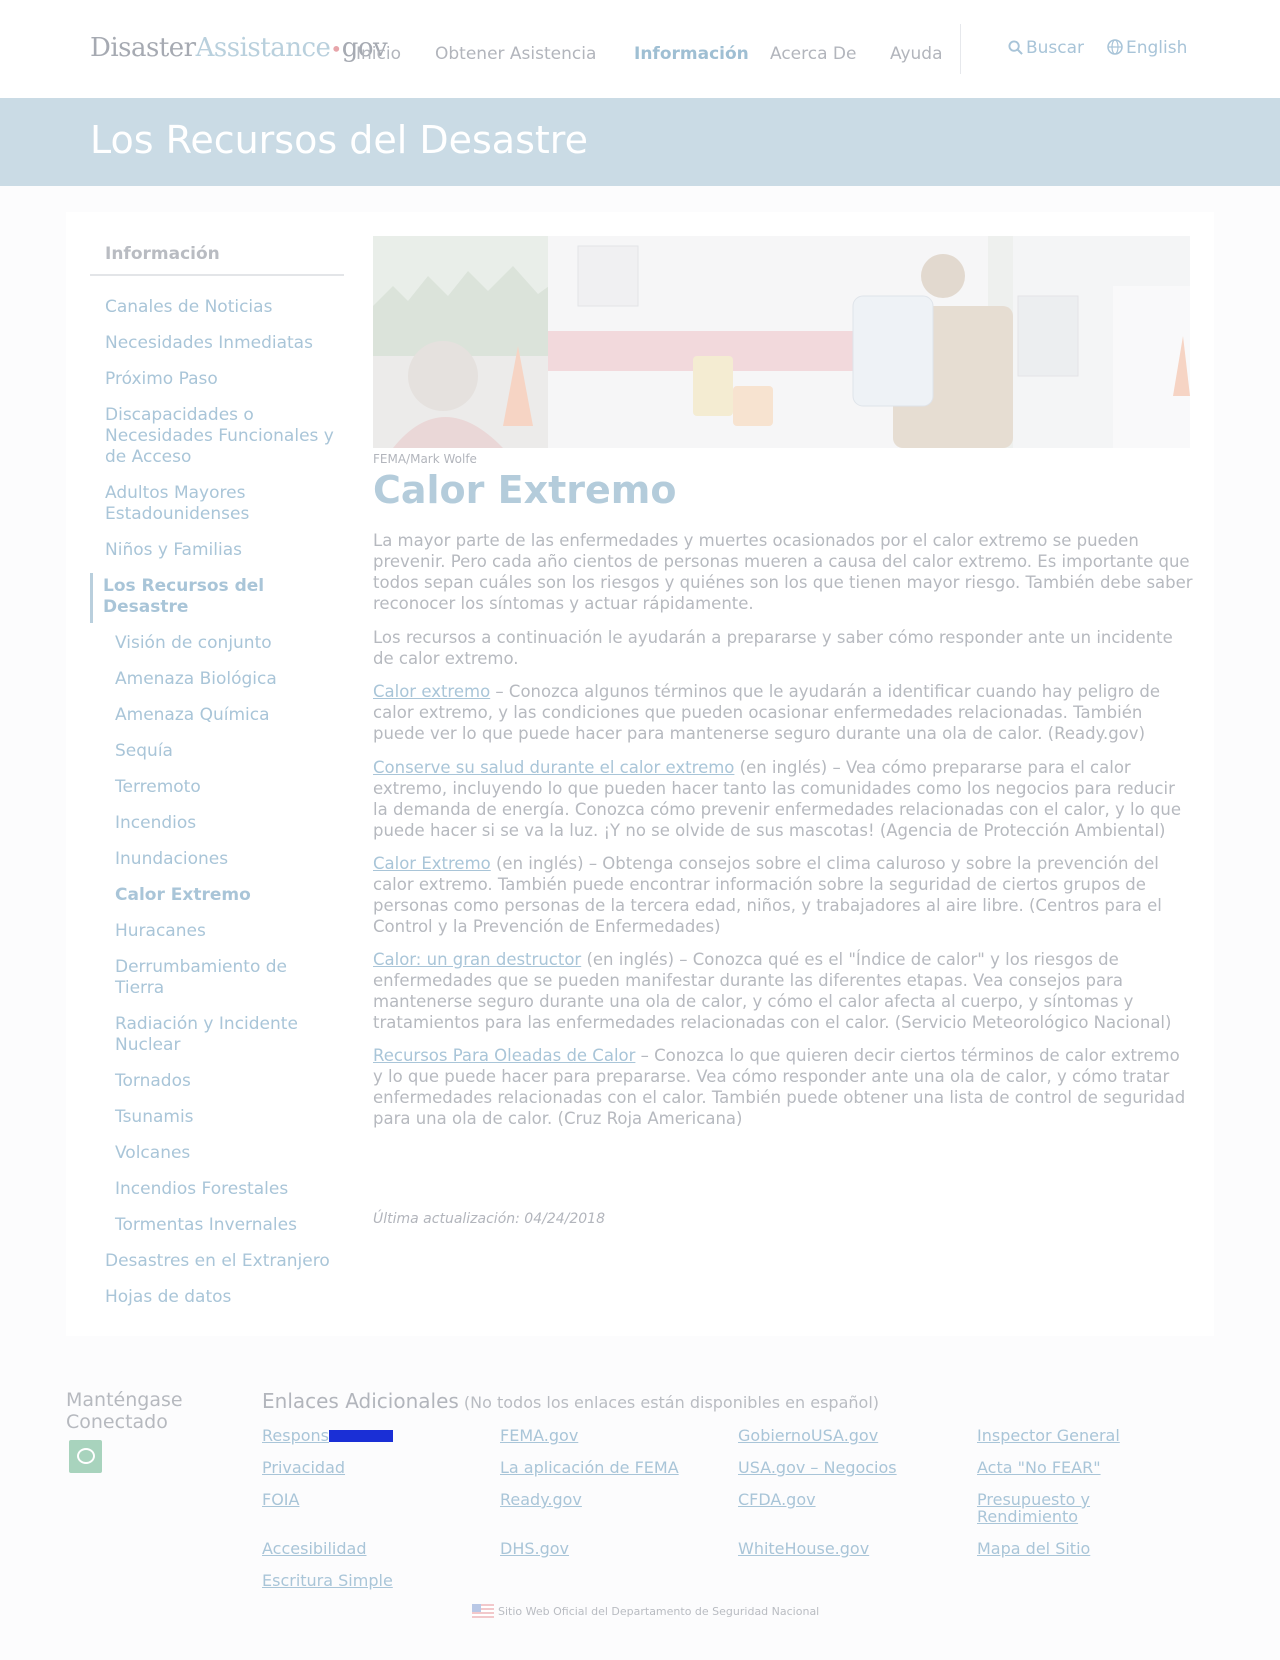 The image size is (1280, 1660). What do you see at coordinates (960, 49) in the screenshot?
I see `nav-divider` at bounding box center [960, 49].